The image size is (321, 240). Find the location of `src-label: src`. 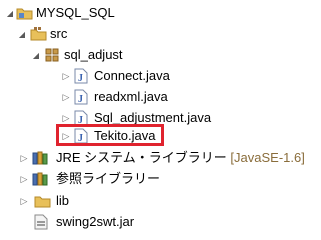

src-label: src is located at coordinates (59, 33).